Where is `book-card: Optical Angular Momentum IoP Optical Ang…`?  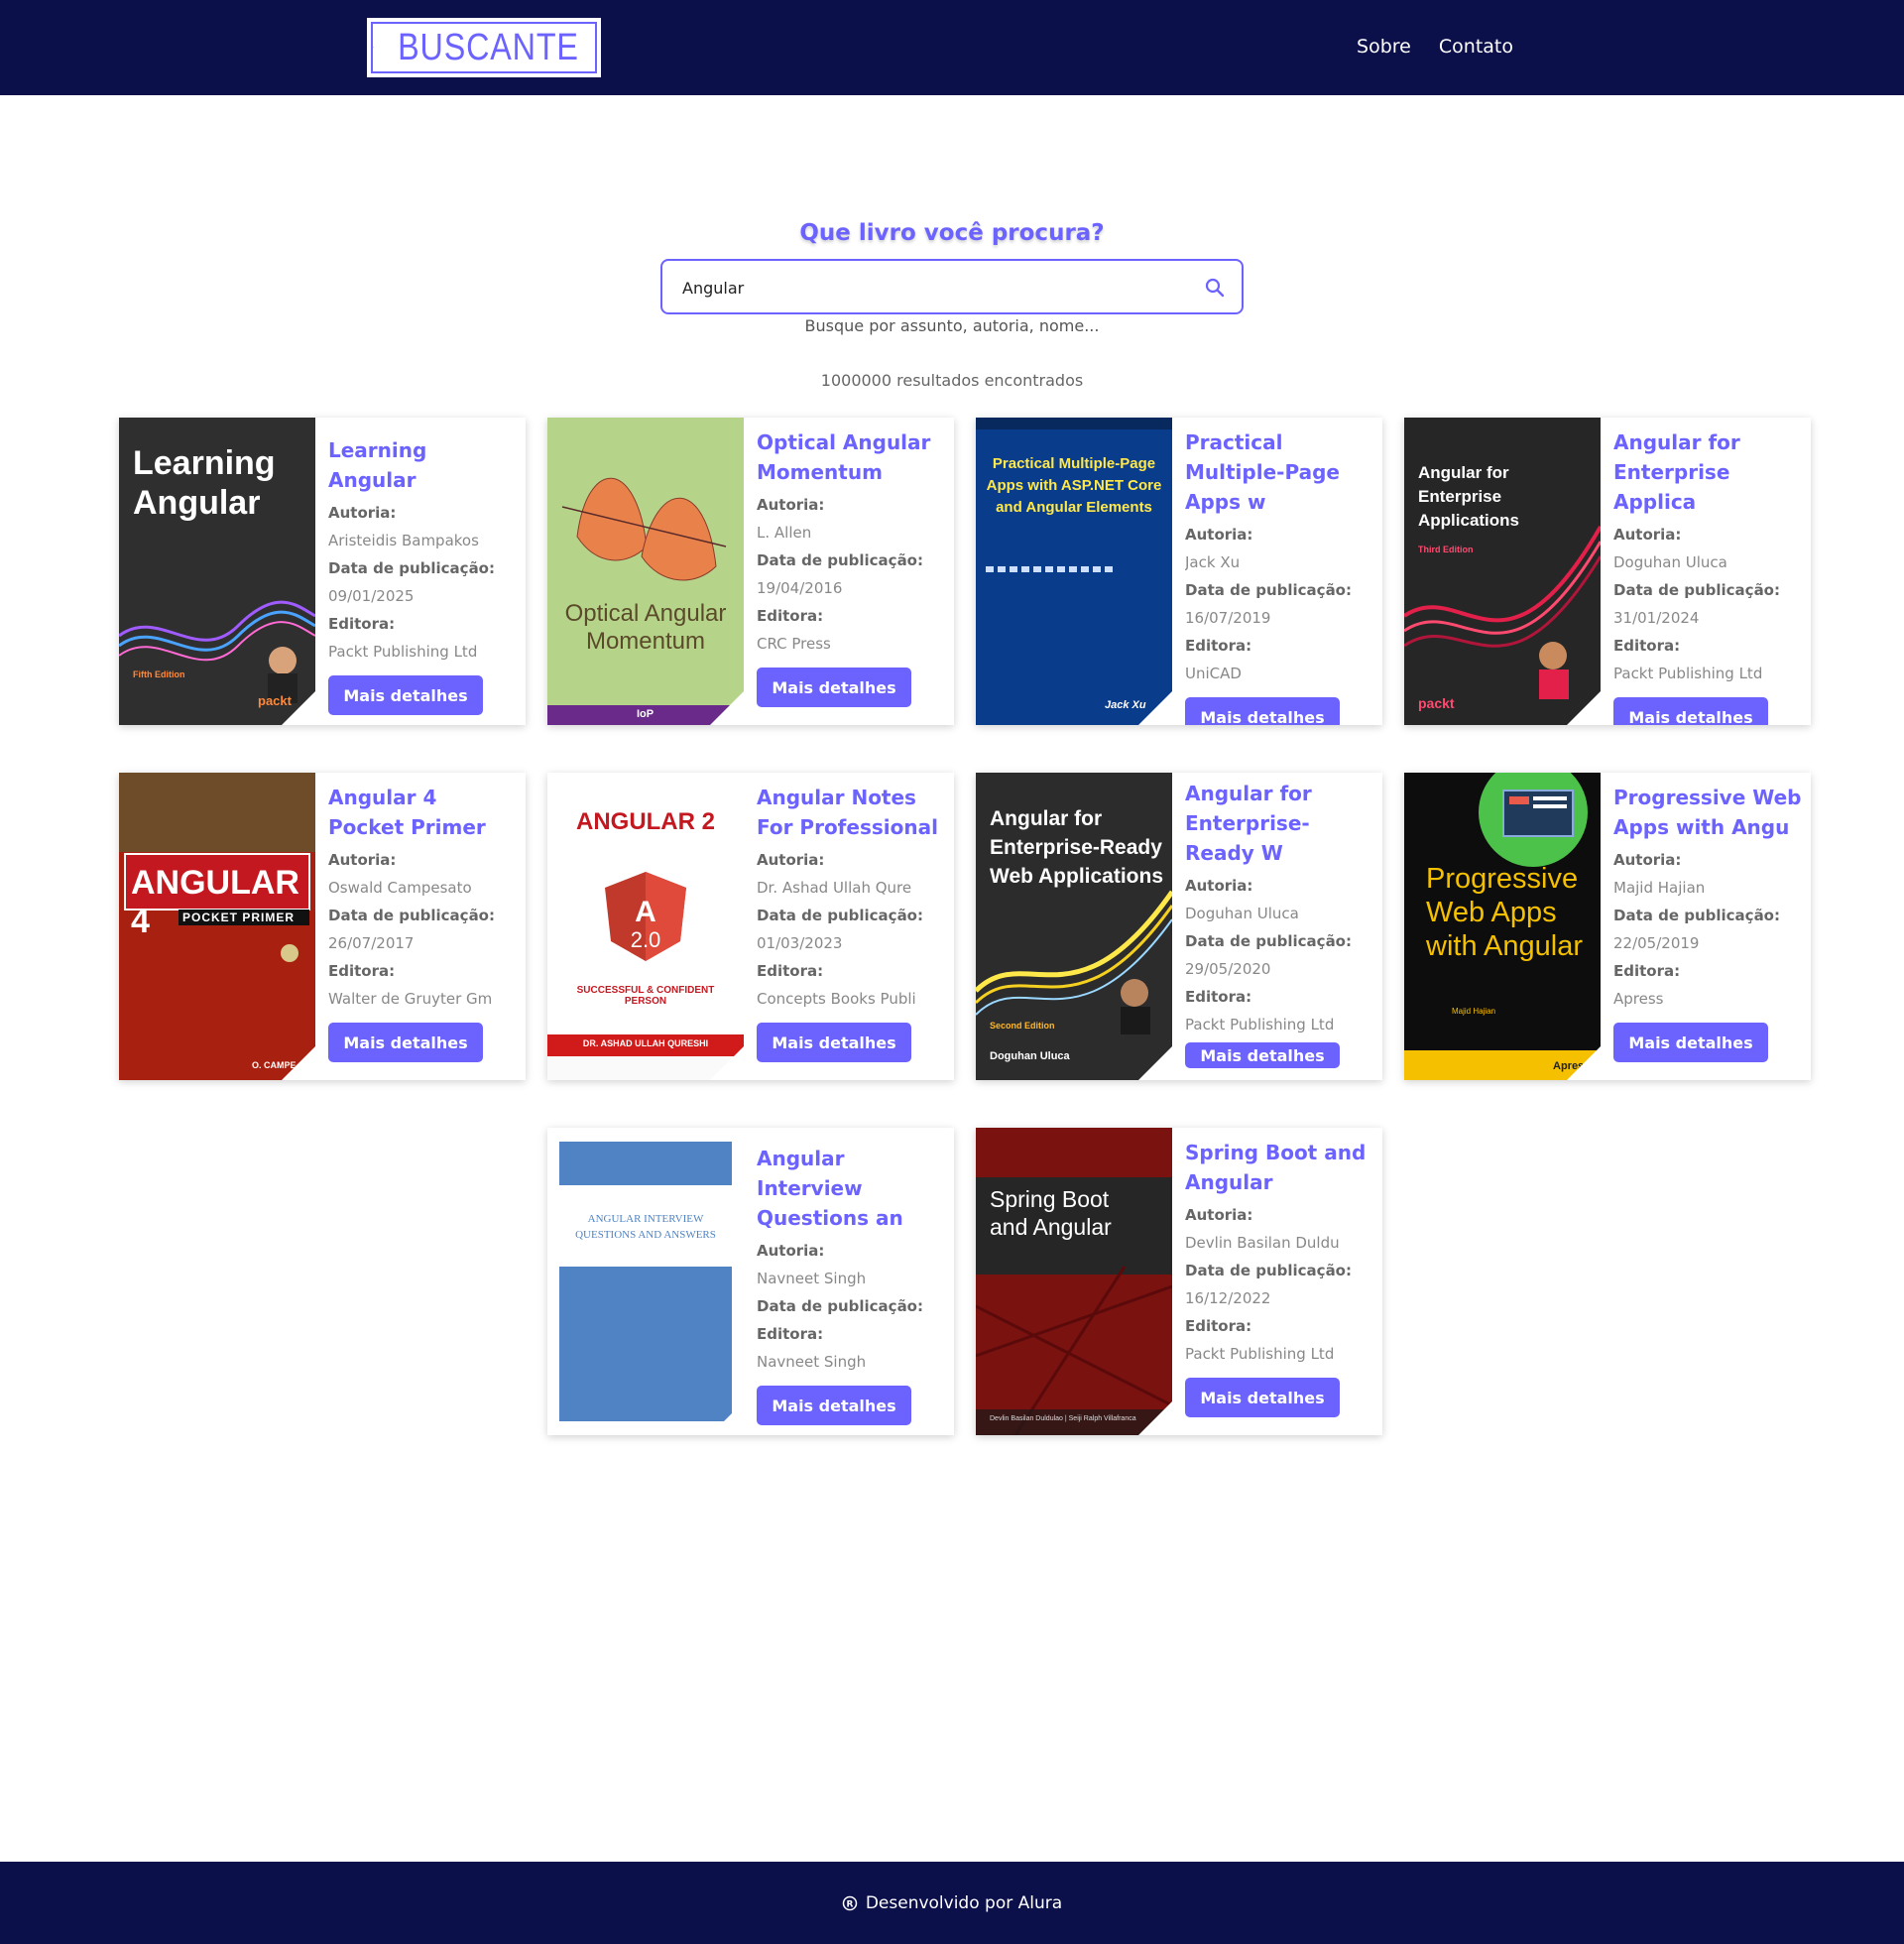
book-card: Optical Angular Momentum IoP Optical Ang… is located at coordinates (750, 571).